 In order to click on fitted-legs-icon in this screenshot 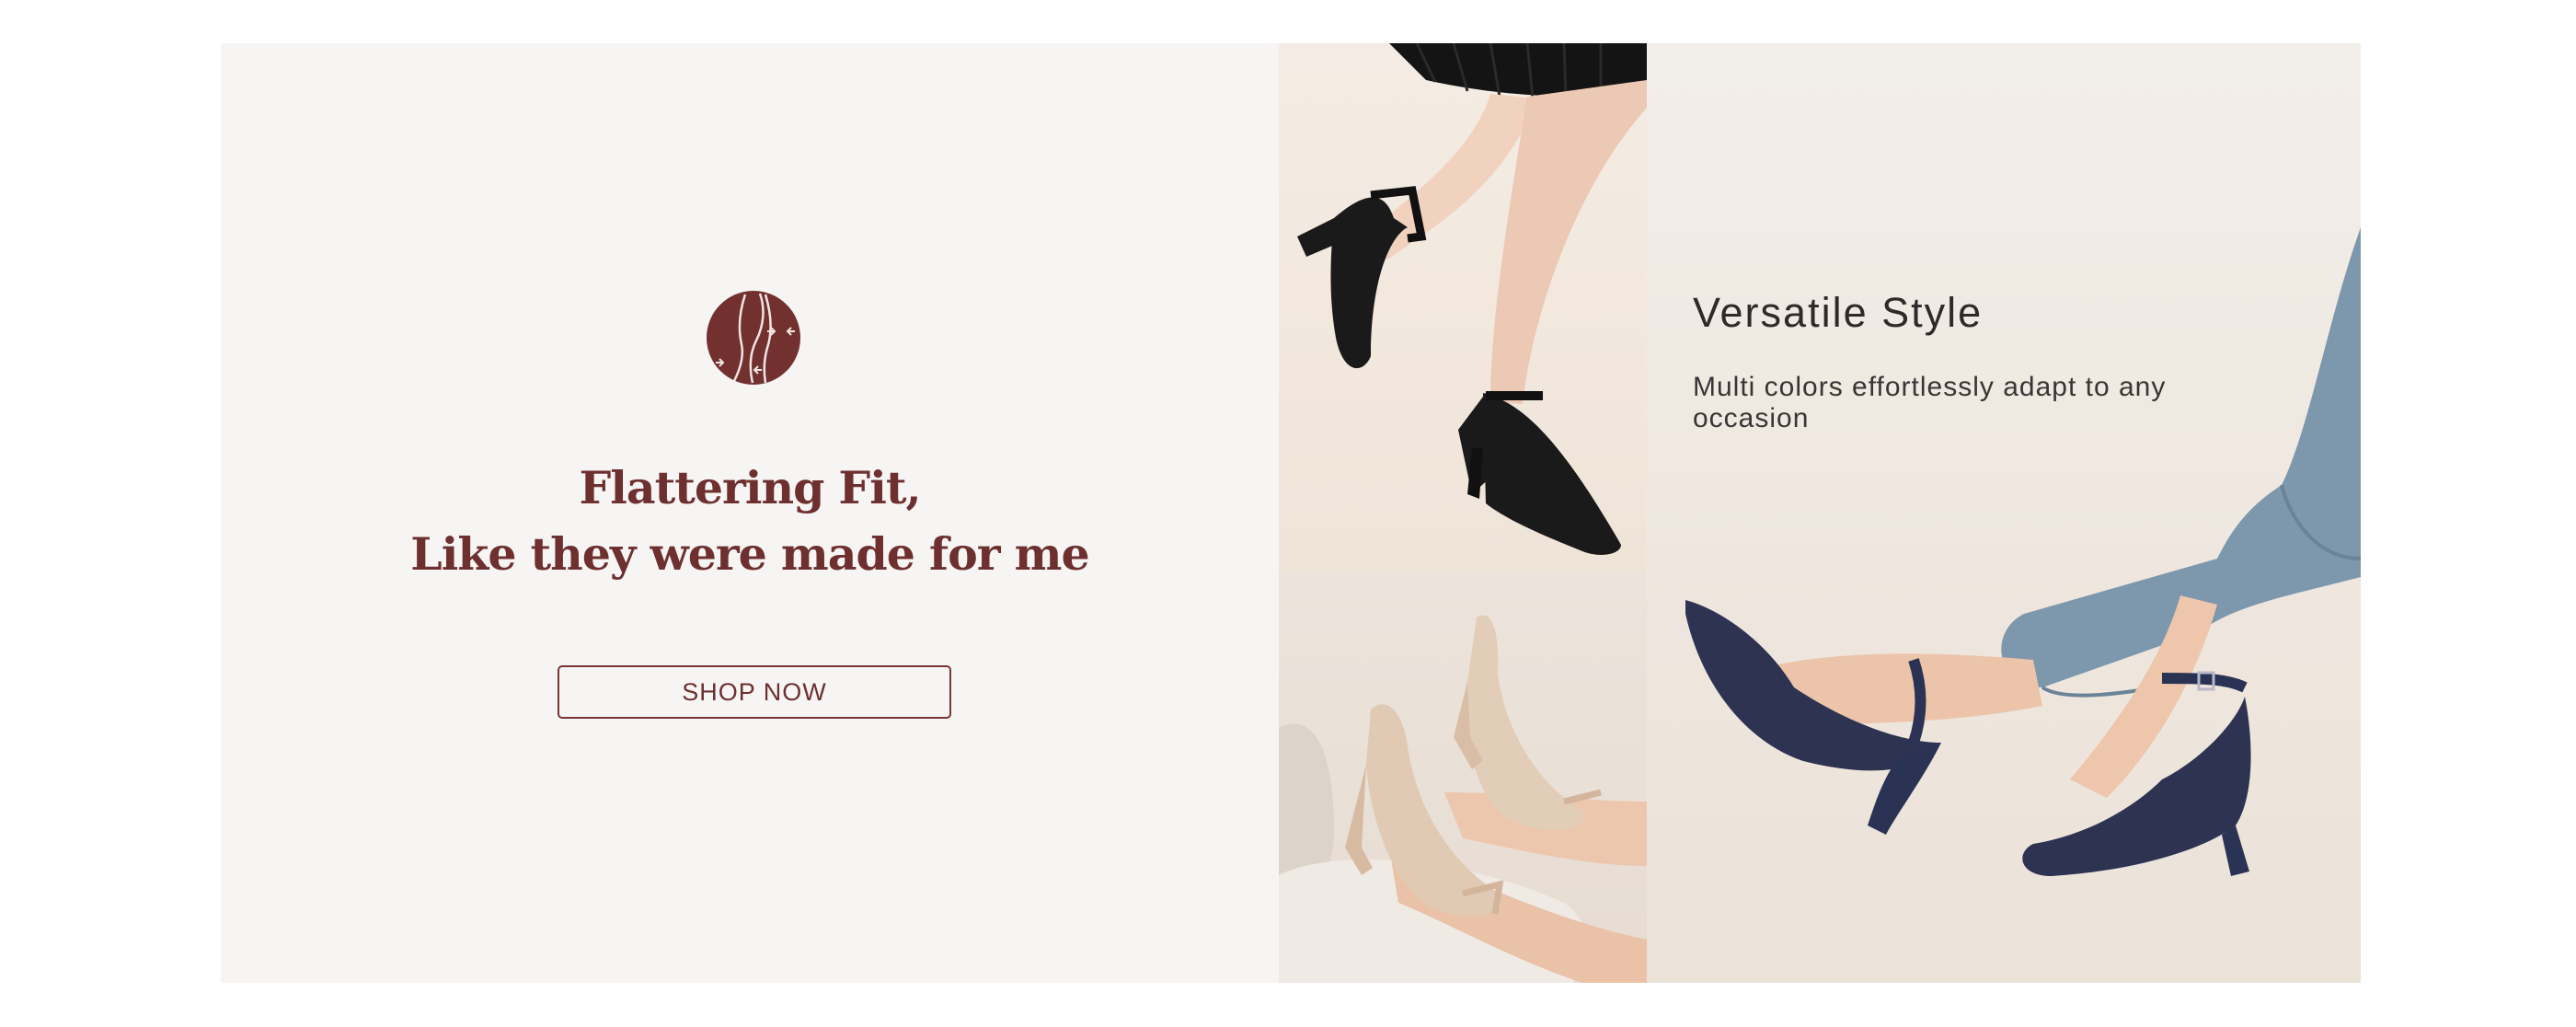, I will do `click(753, 338)`.